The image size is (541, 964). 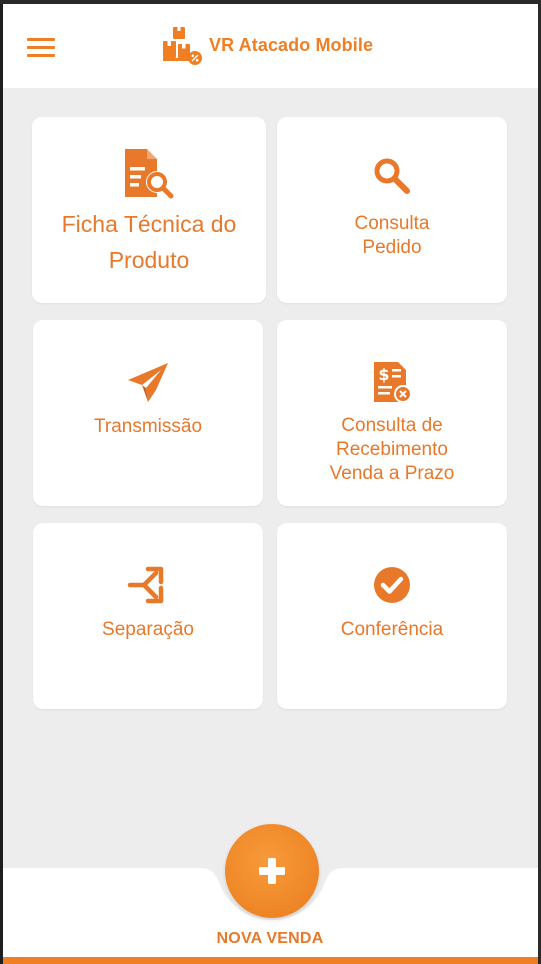 I want to click on app-header: VR Atacado Mobile, so click(x=270, y=46).